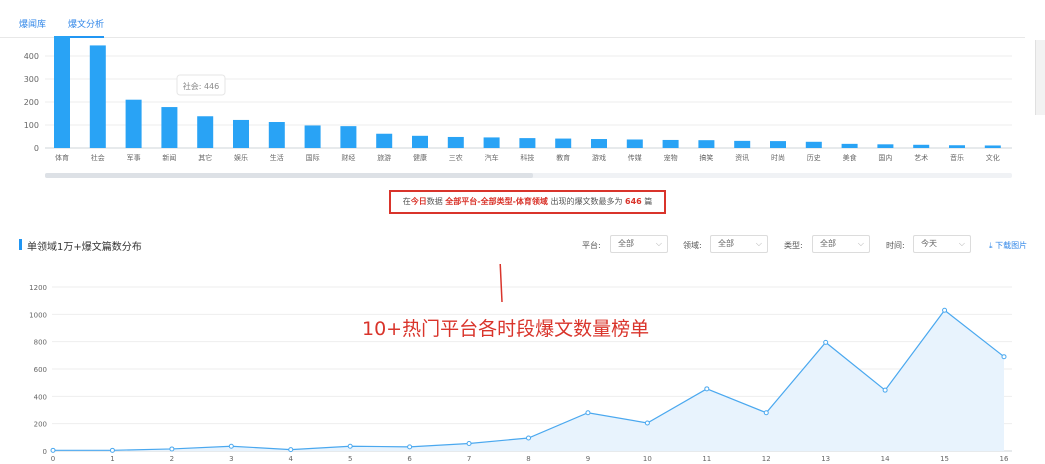  Describe the element at coordinates (692, 245) in the screenshot. I see `domain-filter-label: 领域:` at that location.